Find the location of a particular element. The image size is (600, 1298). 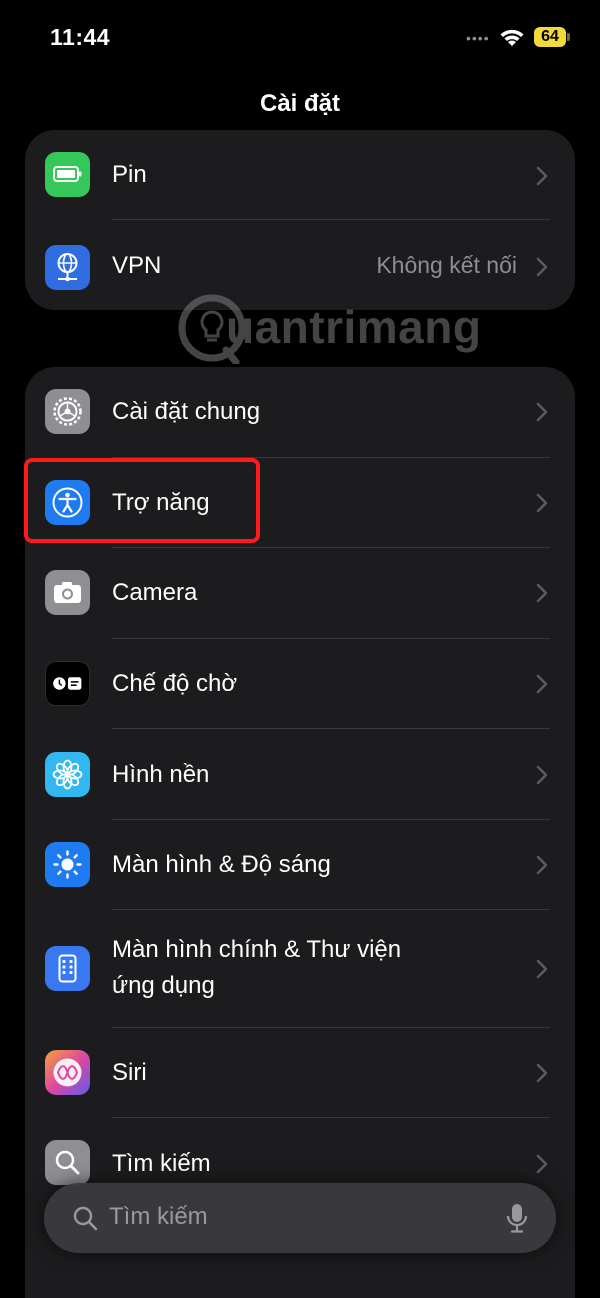

settings-row-standby: Chế độ chờ is located at coordinates (300, 684).